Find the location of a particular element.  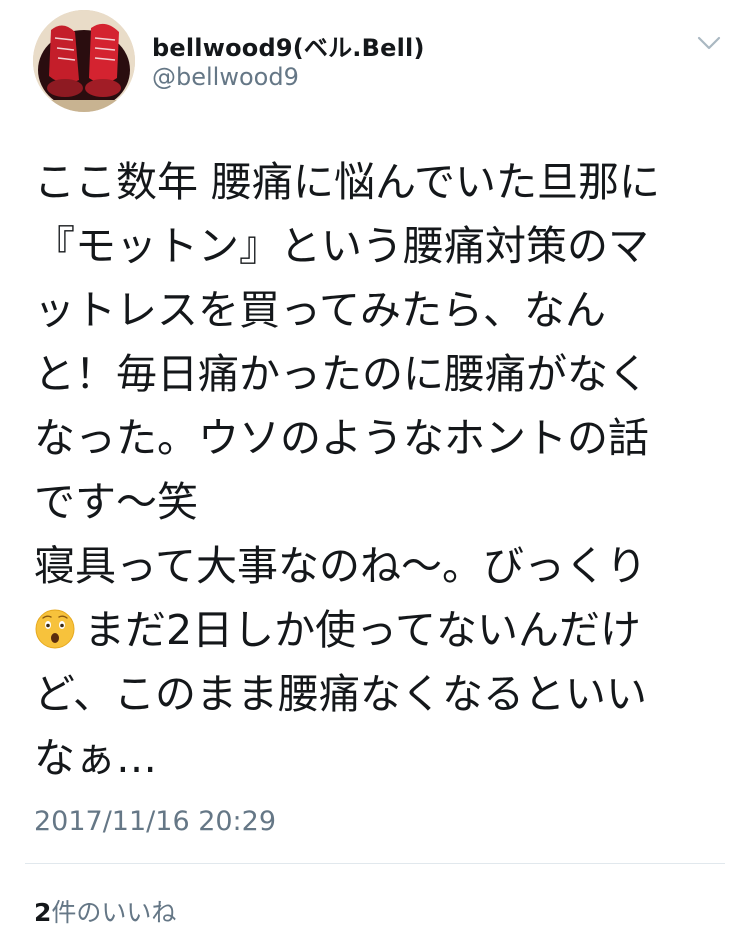

divider is located at coordinates (375, 863).